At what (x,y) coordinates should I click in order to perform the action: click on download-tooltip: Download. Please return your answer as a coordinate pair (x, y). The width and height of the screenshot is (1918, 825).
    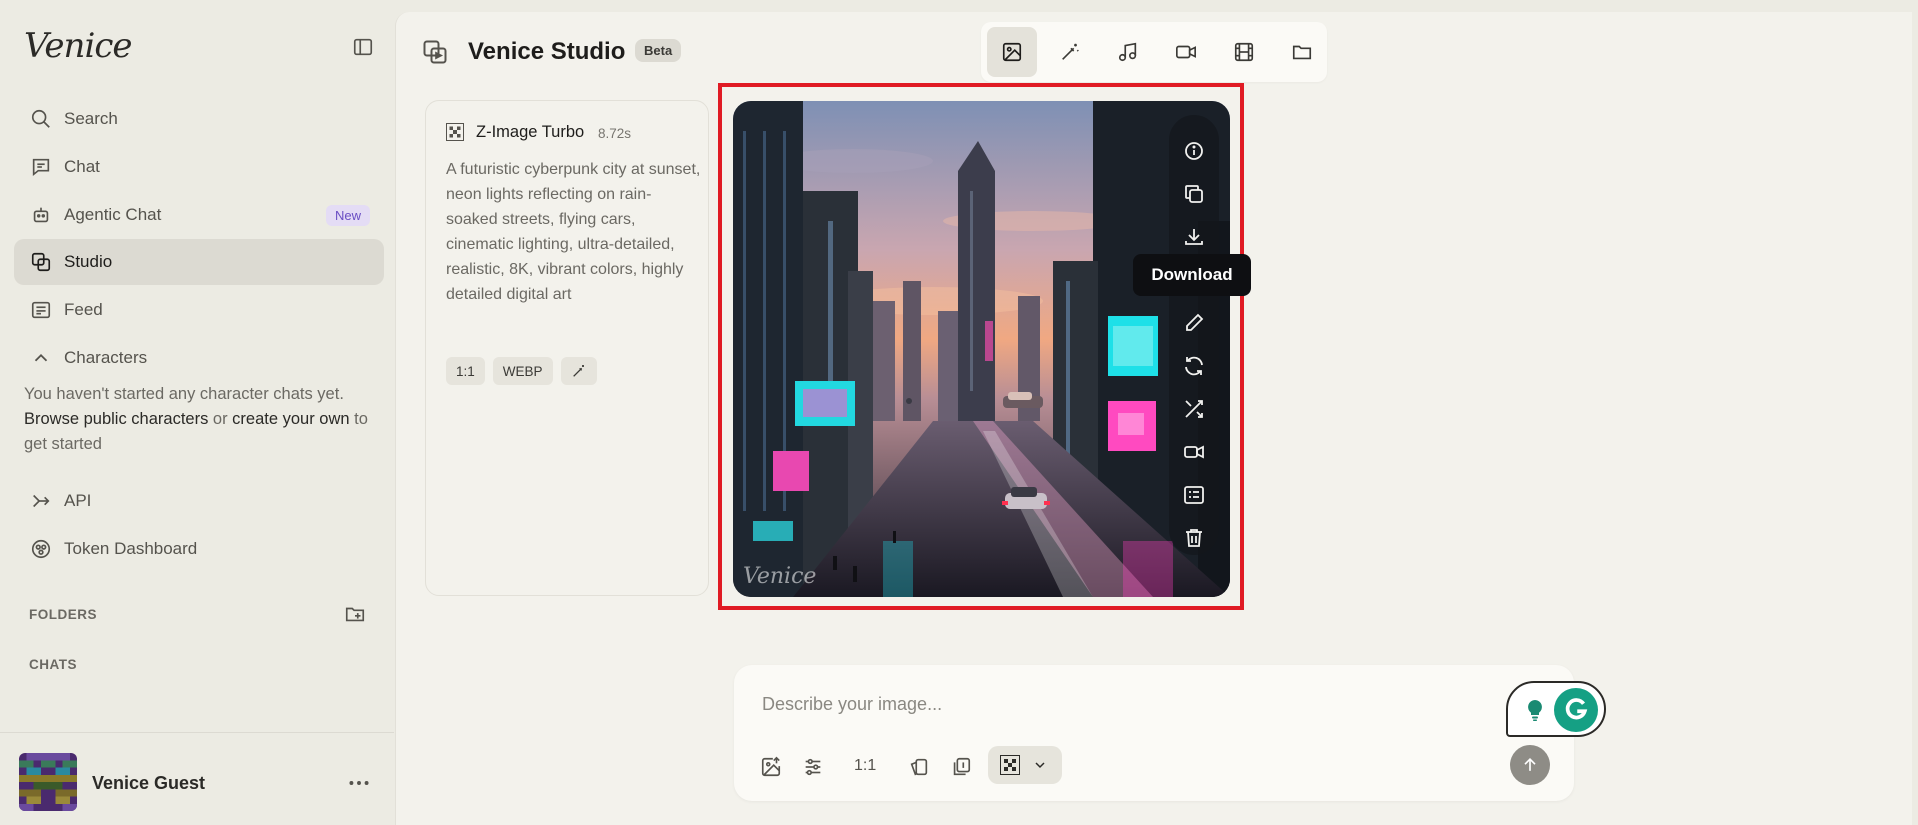
    Looking at the image, I should click on (1192, 275).